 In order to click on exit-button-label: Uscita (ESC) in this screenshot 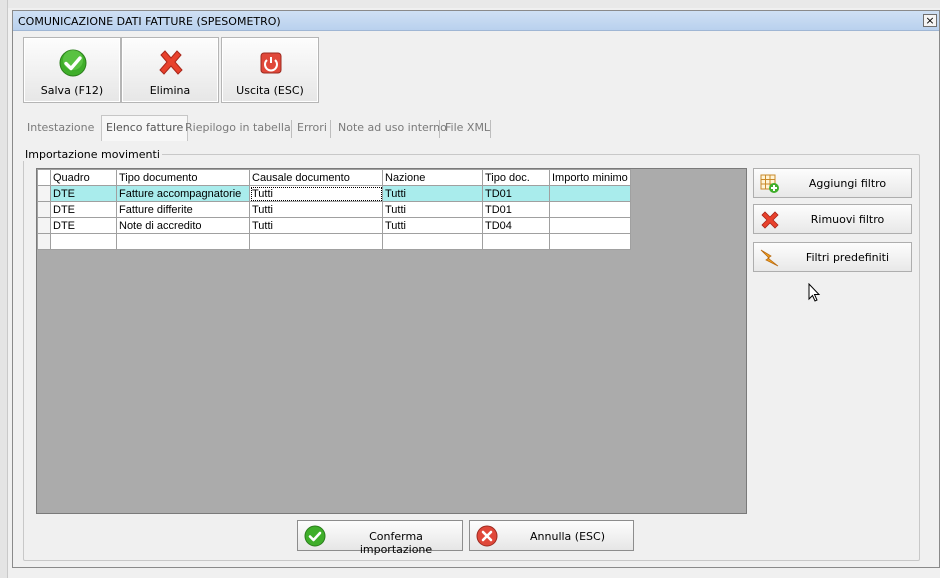, I will do `click(270, 90)`.